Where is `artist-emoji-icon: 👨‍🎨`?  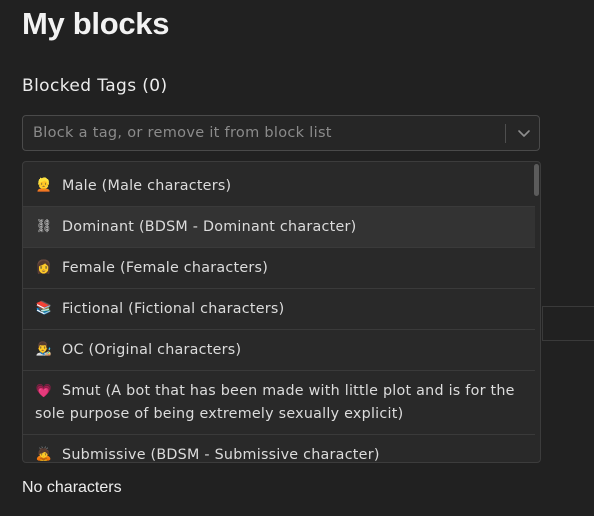 artist-emoji-icon: 👨‍🎨 is located at coordinates (44, 349).